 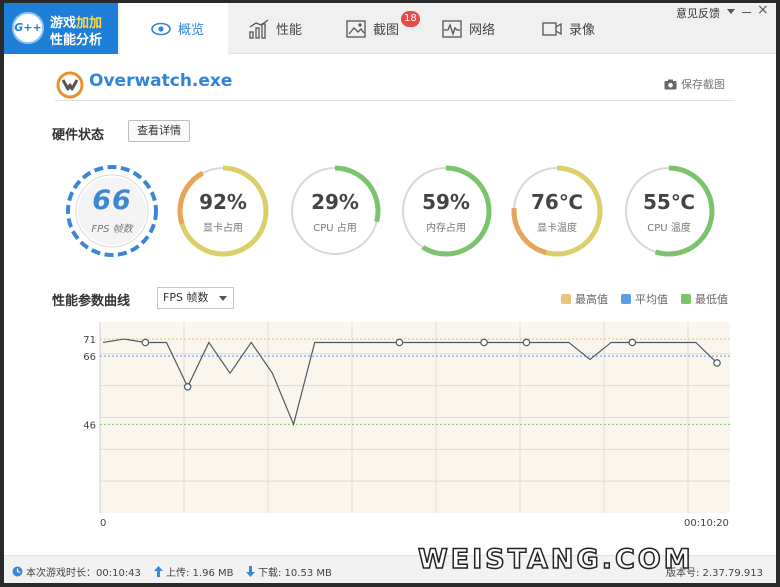 What do you see at coordinates (89, 425) in the screenshot?
I see `reference-label: 46` at bounding box center [89, 425].